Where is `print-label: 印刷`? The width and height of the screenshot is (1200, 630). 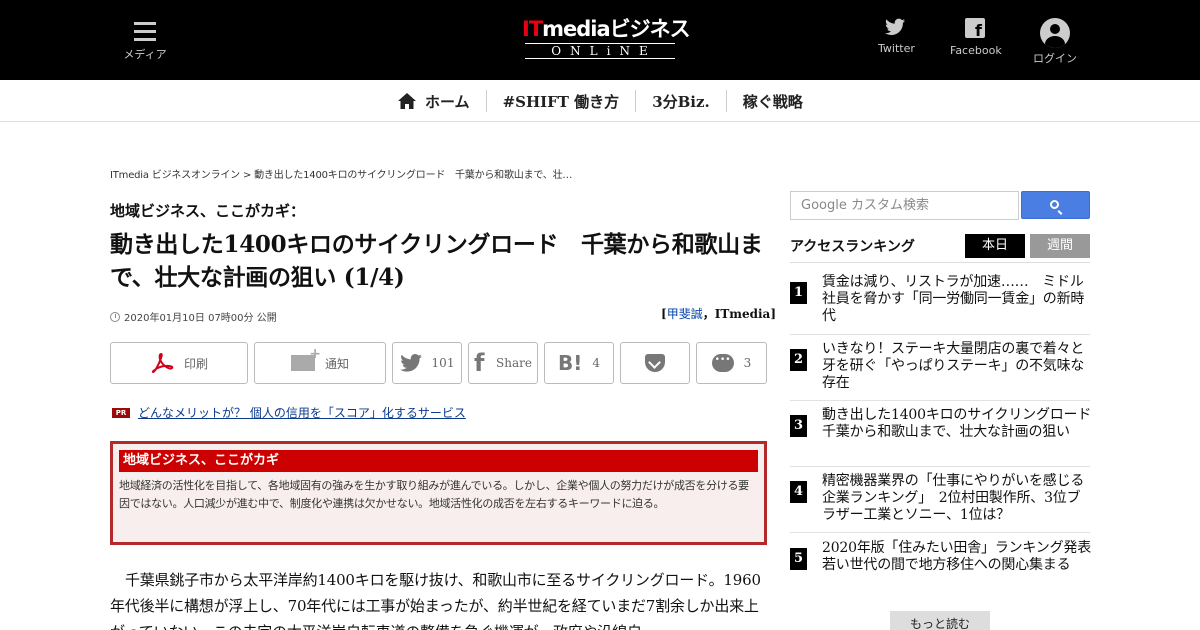
print-label: 印刷 is located at coordinates (195, 363).